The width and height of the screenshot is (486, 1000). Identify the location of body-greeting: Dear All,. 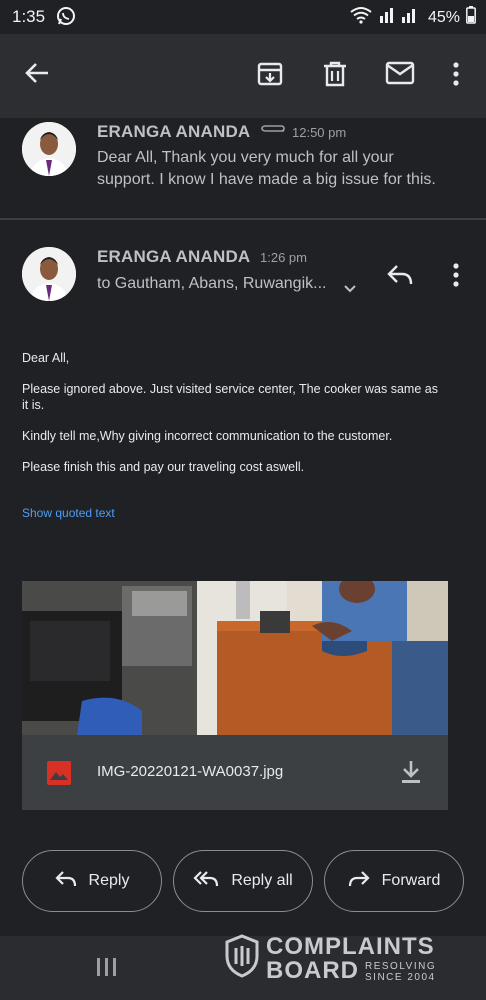
(46, 358).